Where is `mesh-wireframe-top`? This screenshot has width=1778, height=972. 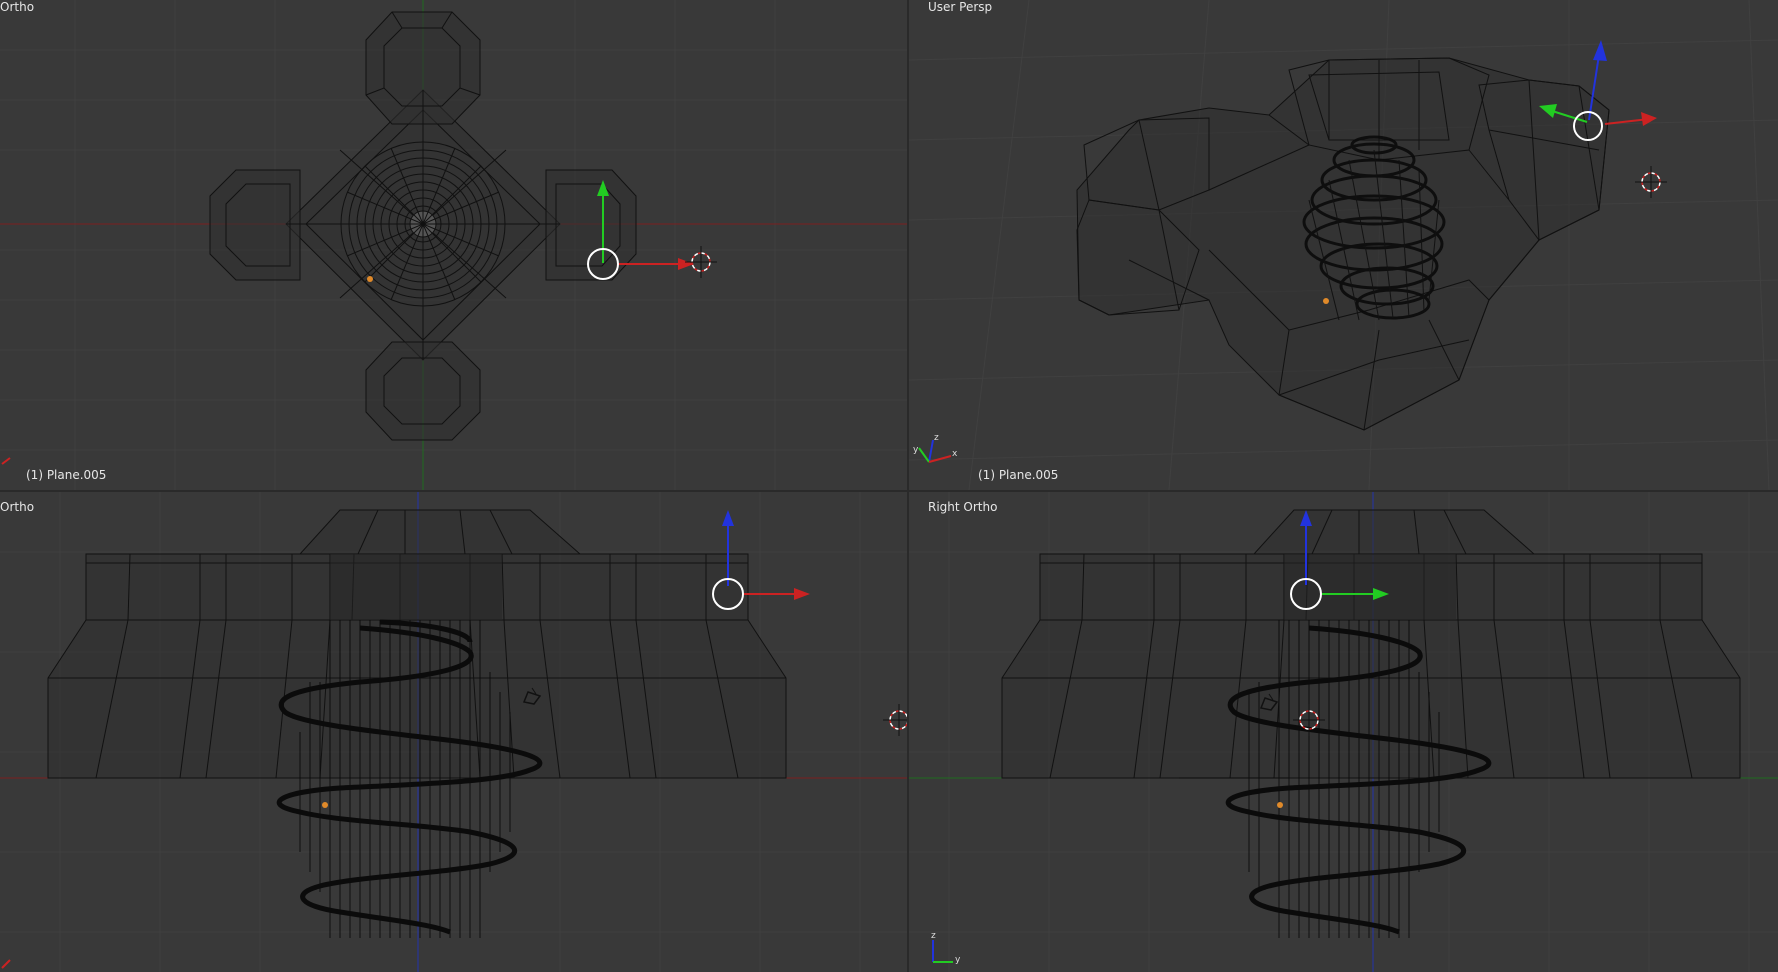
mesh-wireframe-top is located at coordinates (423, 226).